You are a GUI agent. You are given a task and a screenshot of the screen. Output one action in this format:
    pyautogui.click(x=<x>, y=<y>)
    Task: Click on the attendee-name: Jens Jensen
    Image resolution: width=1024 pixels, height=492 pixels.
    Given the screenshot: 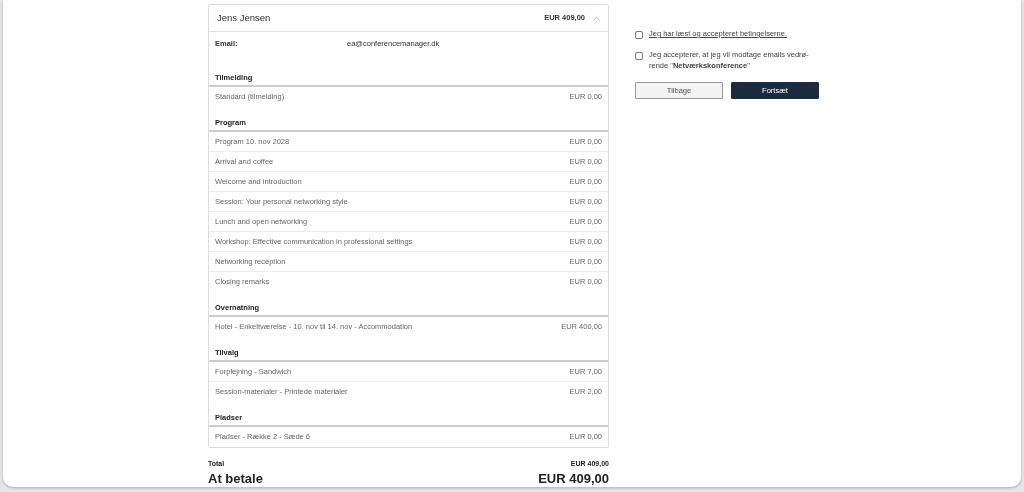 What is the action you would take?
    pyautogui.click(x=244, y=17)
    